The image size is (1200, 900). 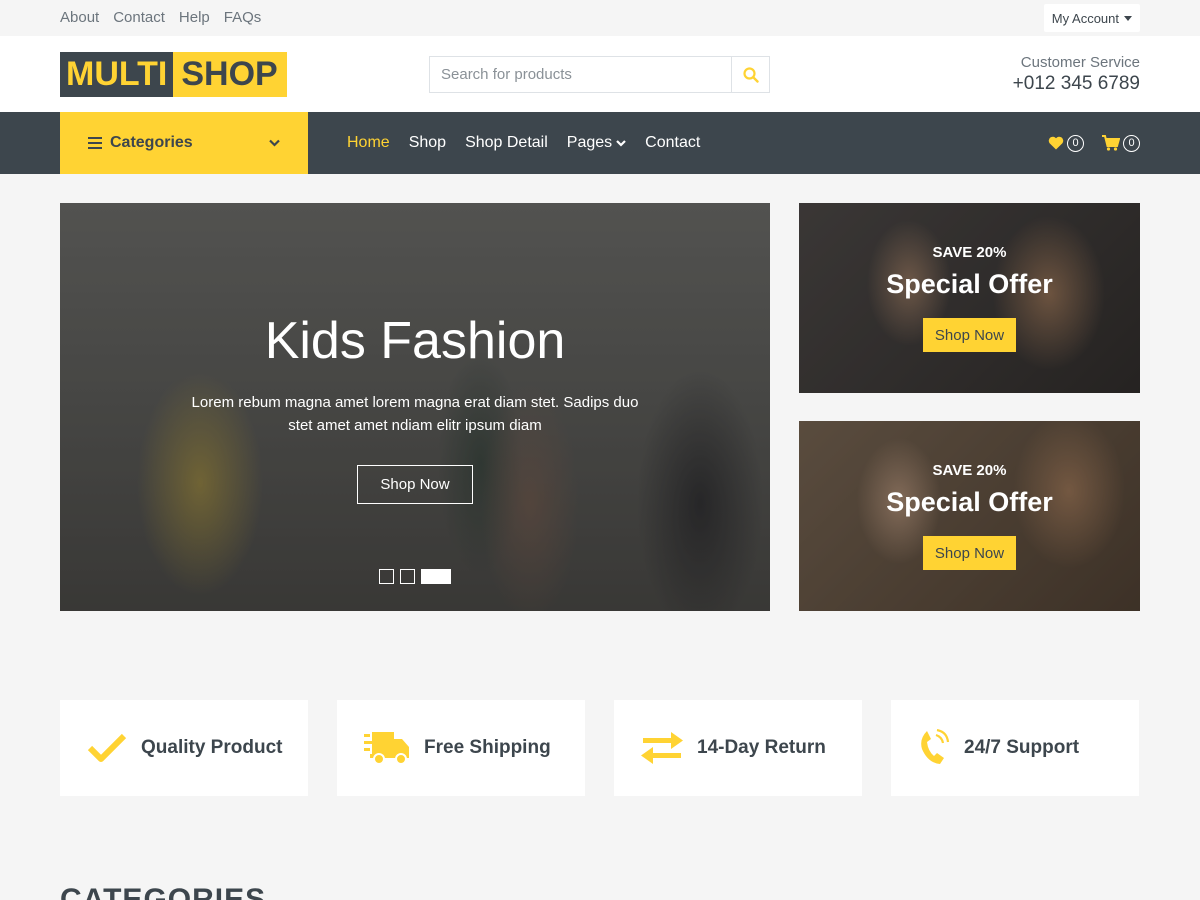 I want to click on logo: MULTI SHOP, so click(x=173, y=74).